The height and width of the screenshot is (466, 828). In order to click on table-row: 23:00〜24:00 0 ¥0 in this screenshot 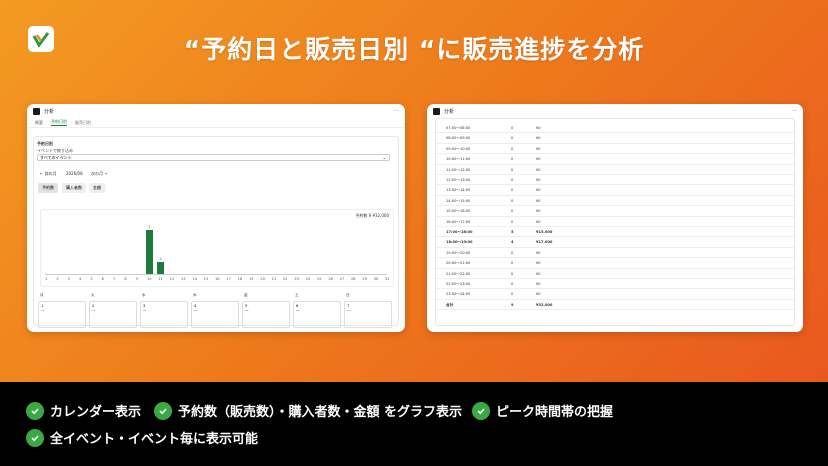, I will do `click(615, 294)`.